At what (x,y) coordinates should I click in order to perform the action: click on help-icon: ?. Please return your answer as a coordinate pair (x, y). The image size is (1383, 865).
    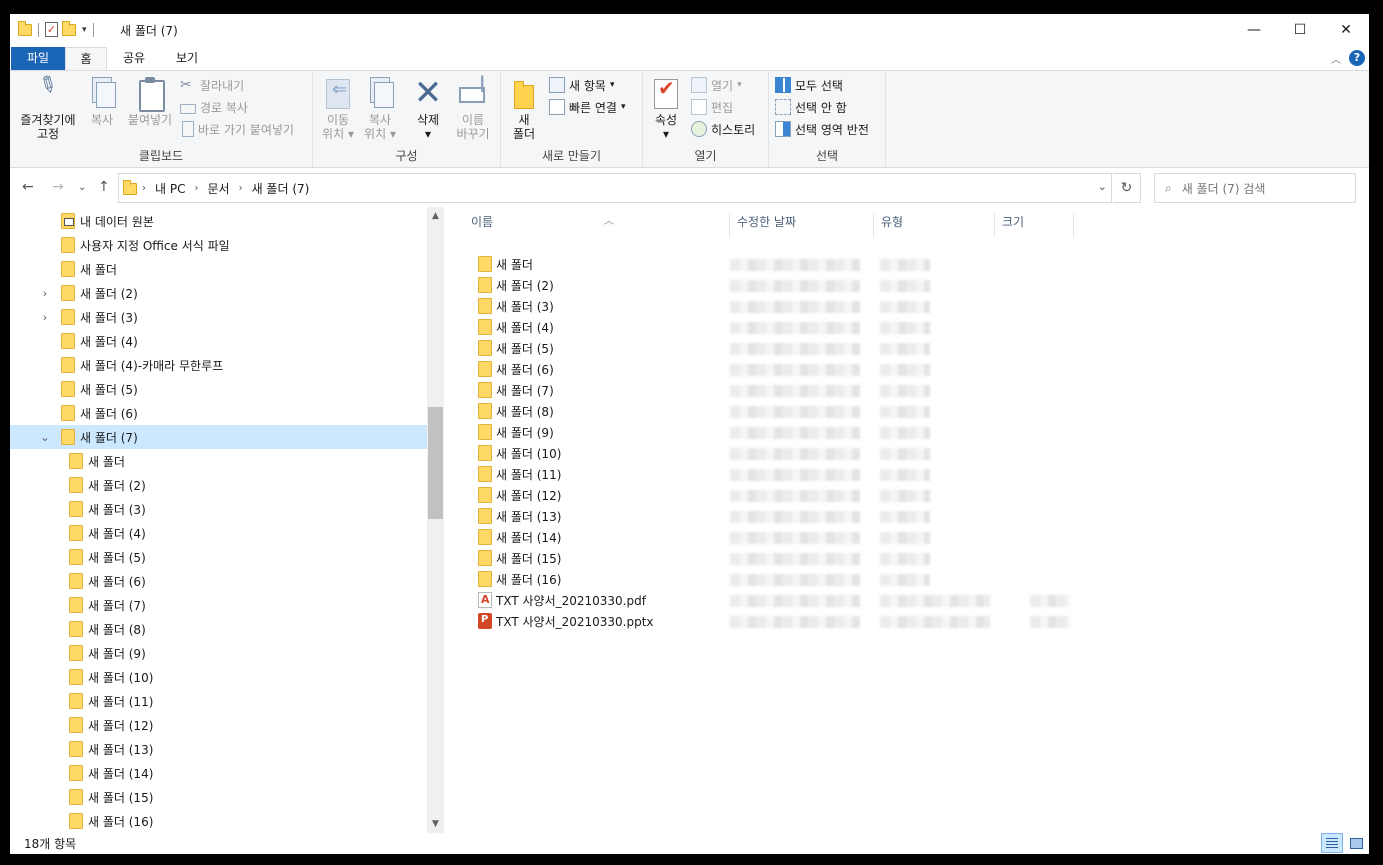
    Looking at the image, I should click on (1357, 58).